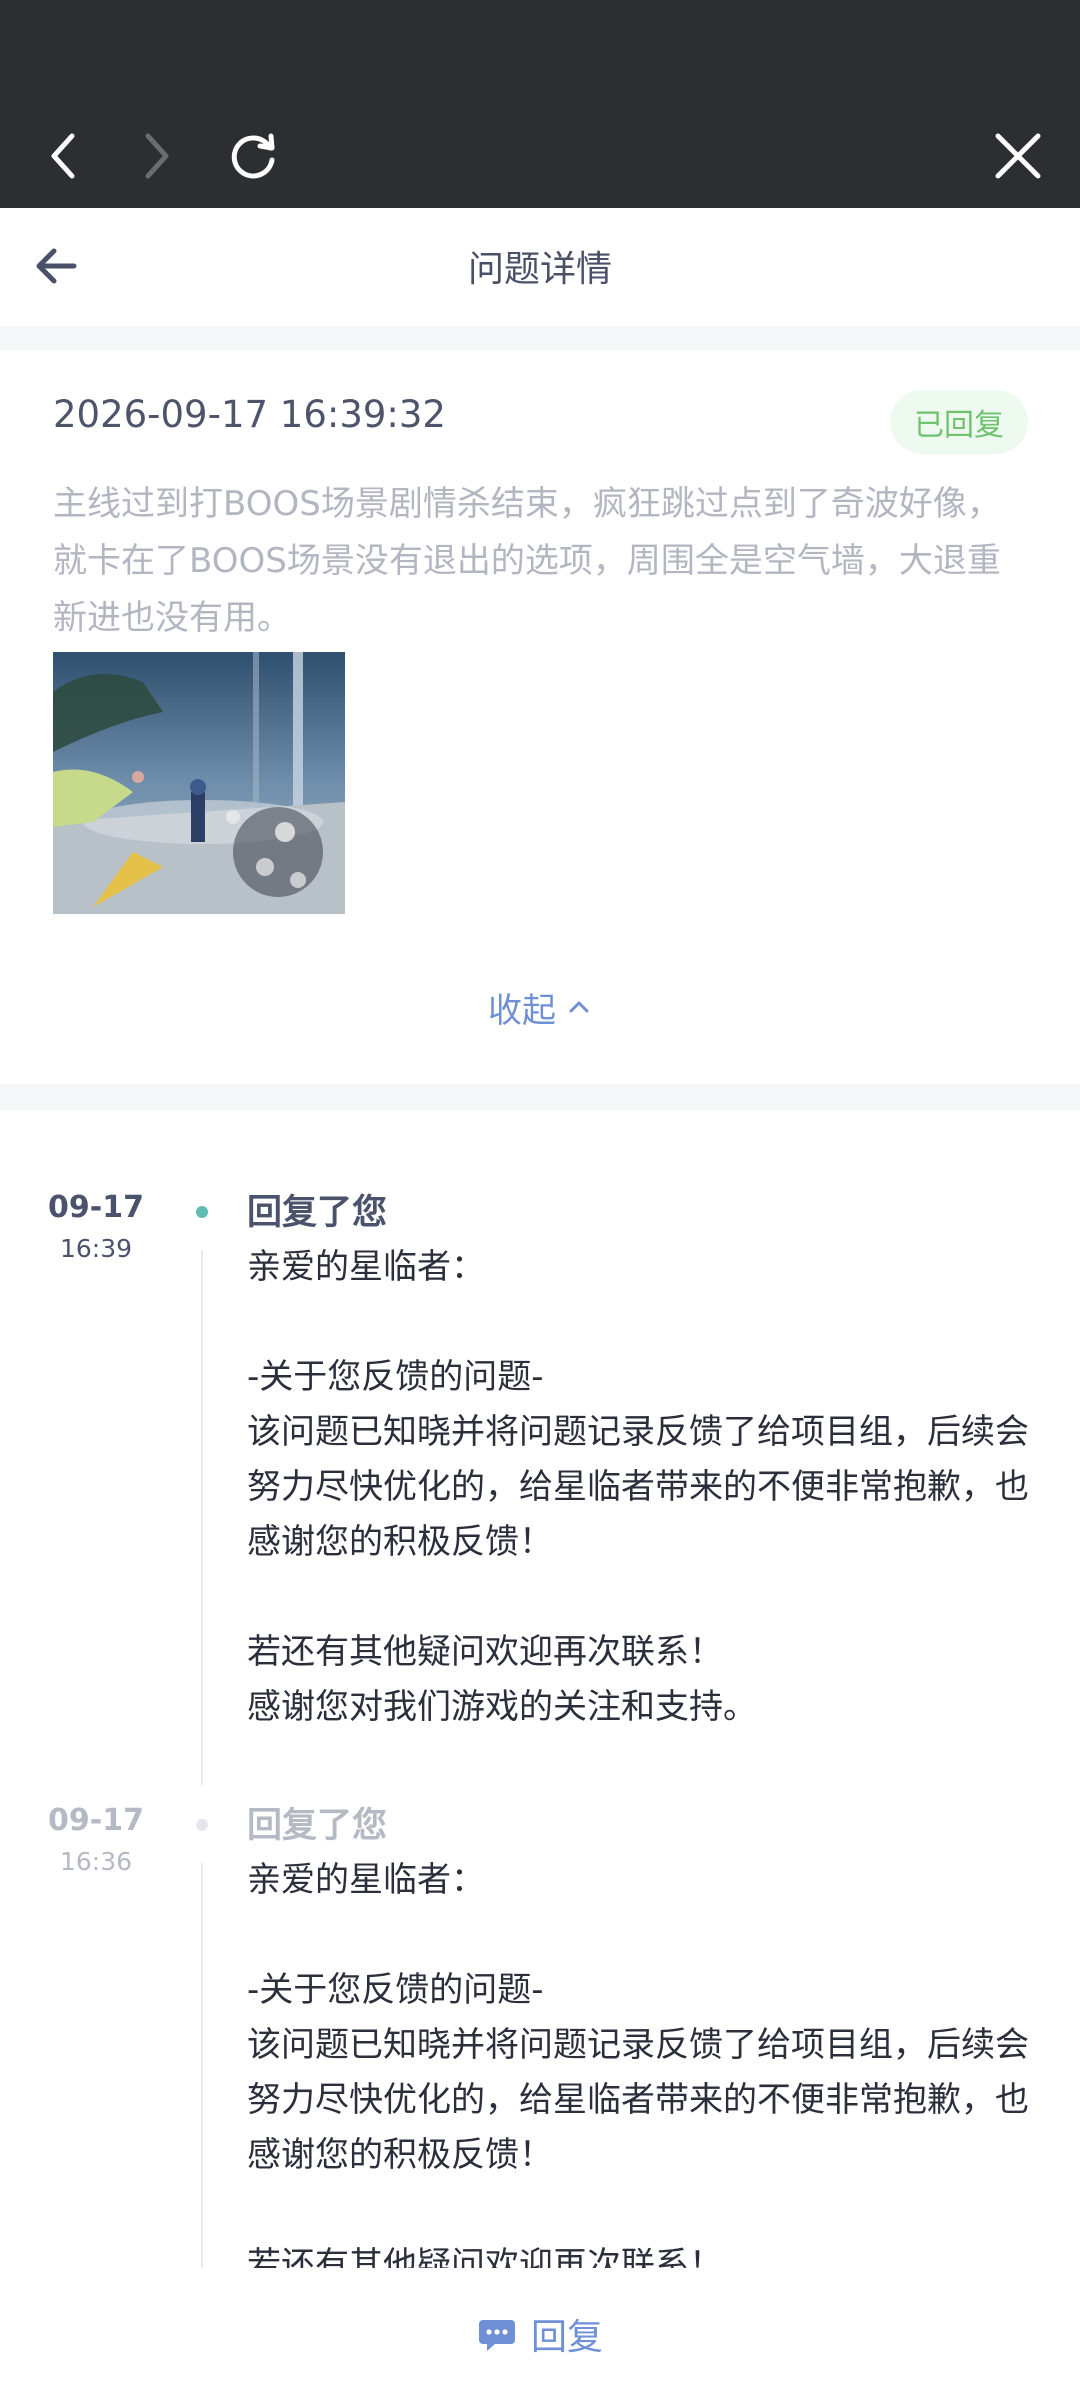  I want to click on forward-icon, so click(156, 156).